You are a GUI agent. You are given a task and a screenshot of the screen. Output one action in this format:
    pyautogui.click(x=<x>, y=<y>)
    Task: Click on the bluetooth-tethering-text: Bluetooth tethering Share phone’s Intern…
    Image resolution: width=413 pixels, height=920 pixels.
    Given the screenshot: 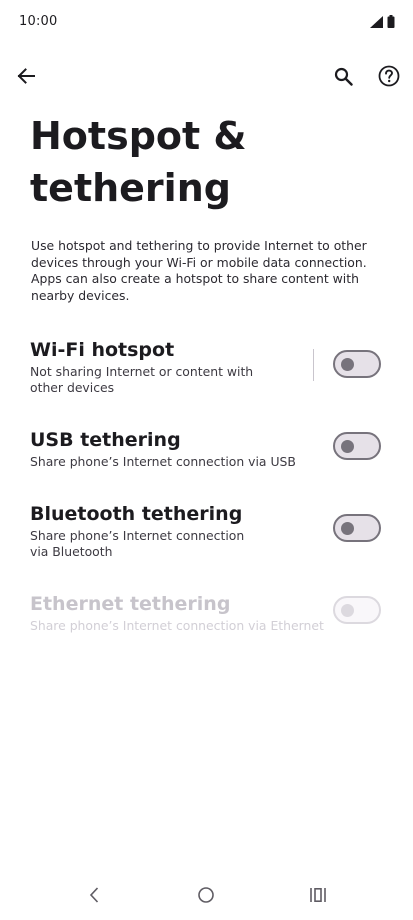 What is the action you would take?
    pyautogui.click(x=147, y=531)
    